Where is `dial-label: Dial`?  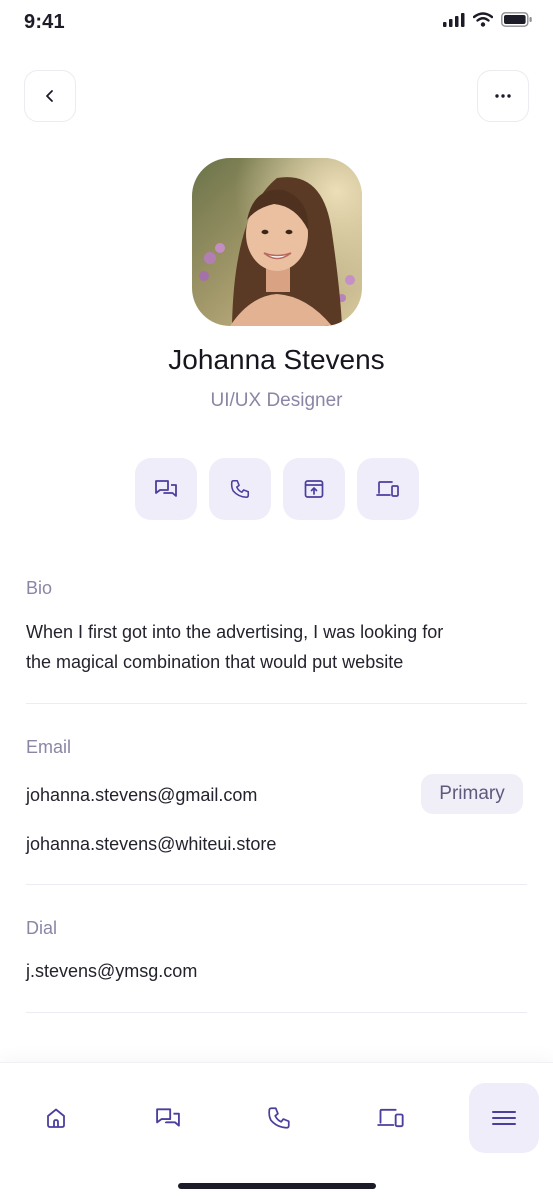 dial-label: Dial is located at coordinates (42, 928).